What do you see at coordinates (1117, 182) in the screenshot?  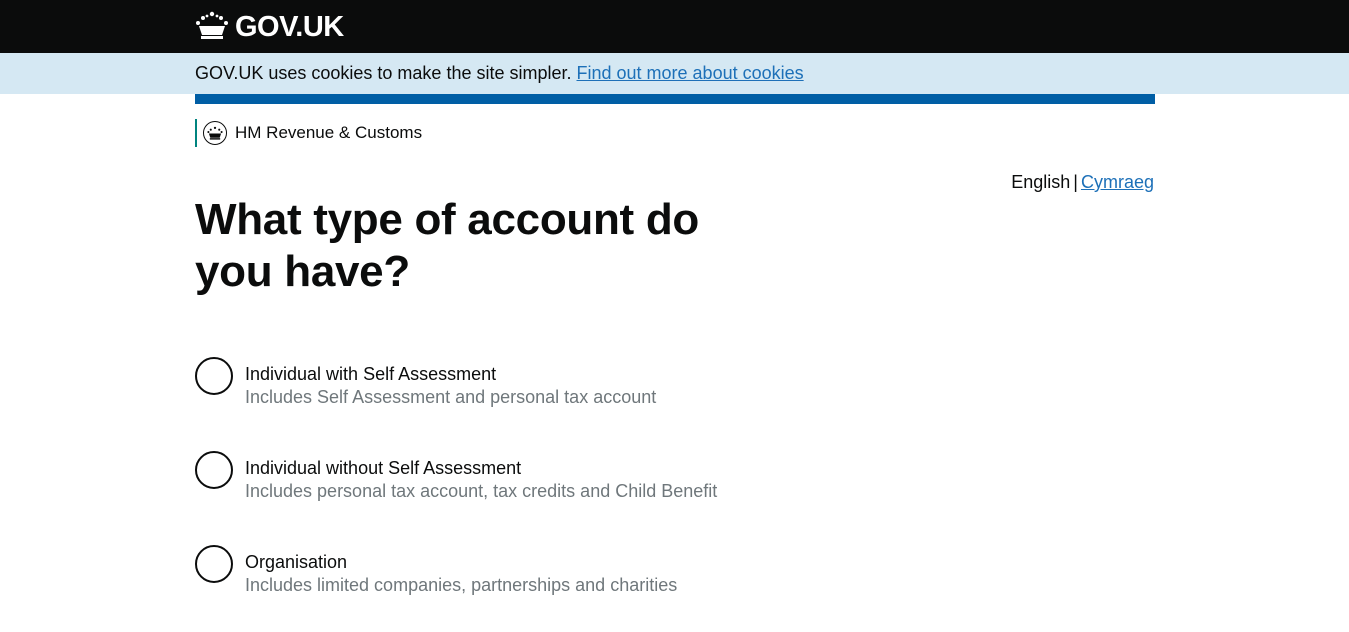 I see `language-welsh-link: Cymraeg` at bounding box center [1117, 182].